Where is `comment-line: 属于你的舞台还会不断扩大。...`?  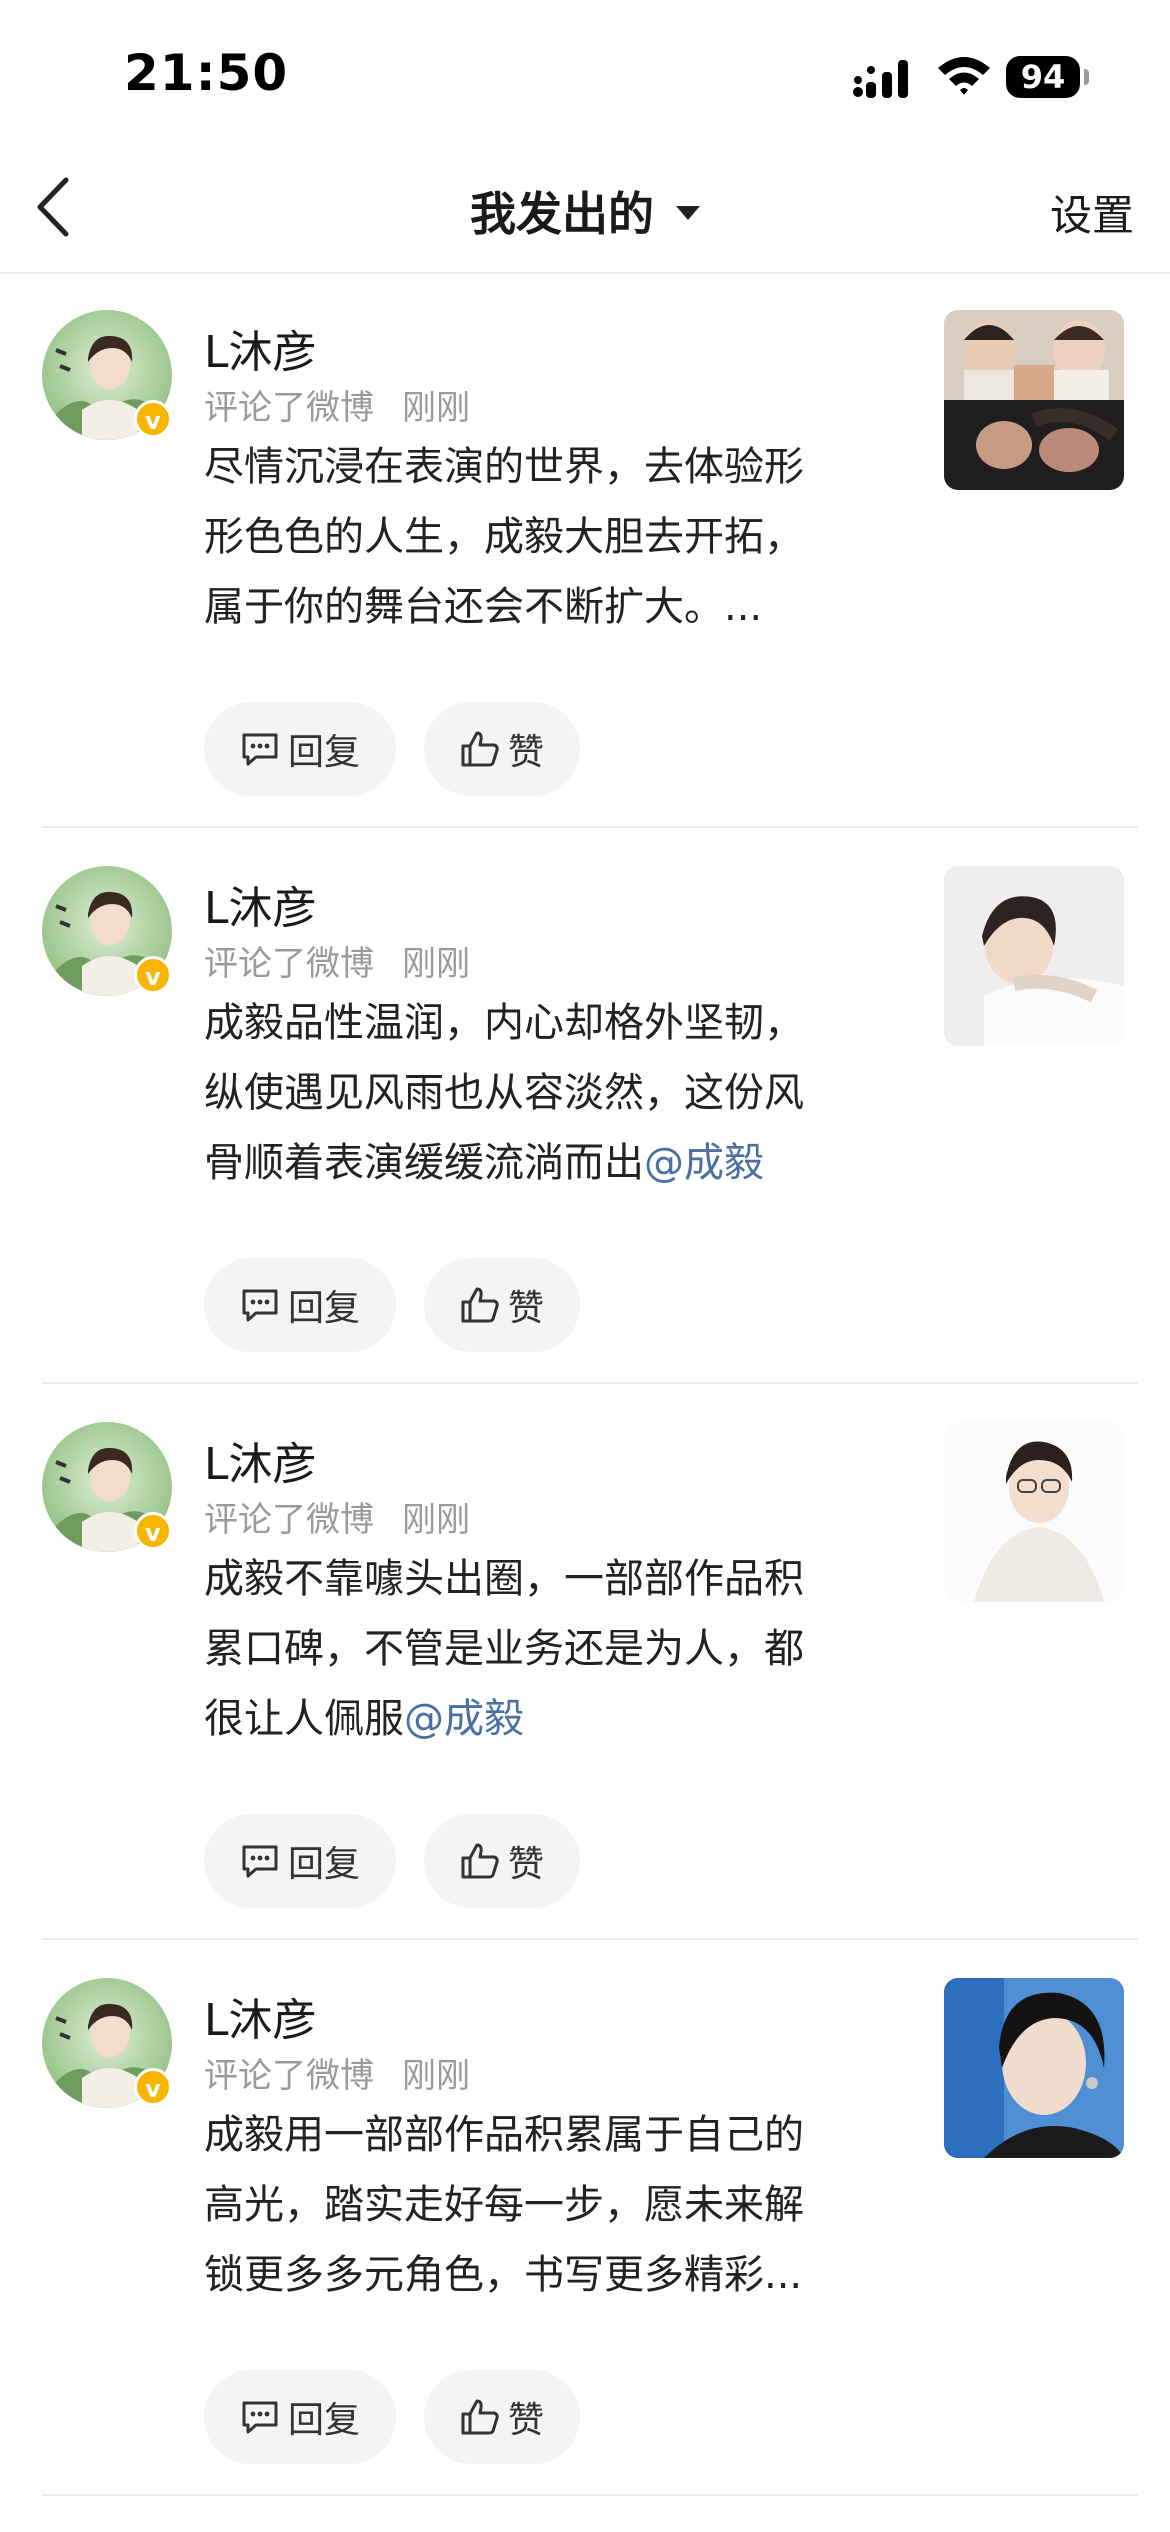 comment-line: 属于你的舞台还会不断扩大。... is located at coordinates (483, 607).